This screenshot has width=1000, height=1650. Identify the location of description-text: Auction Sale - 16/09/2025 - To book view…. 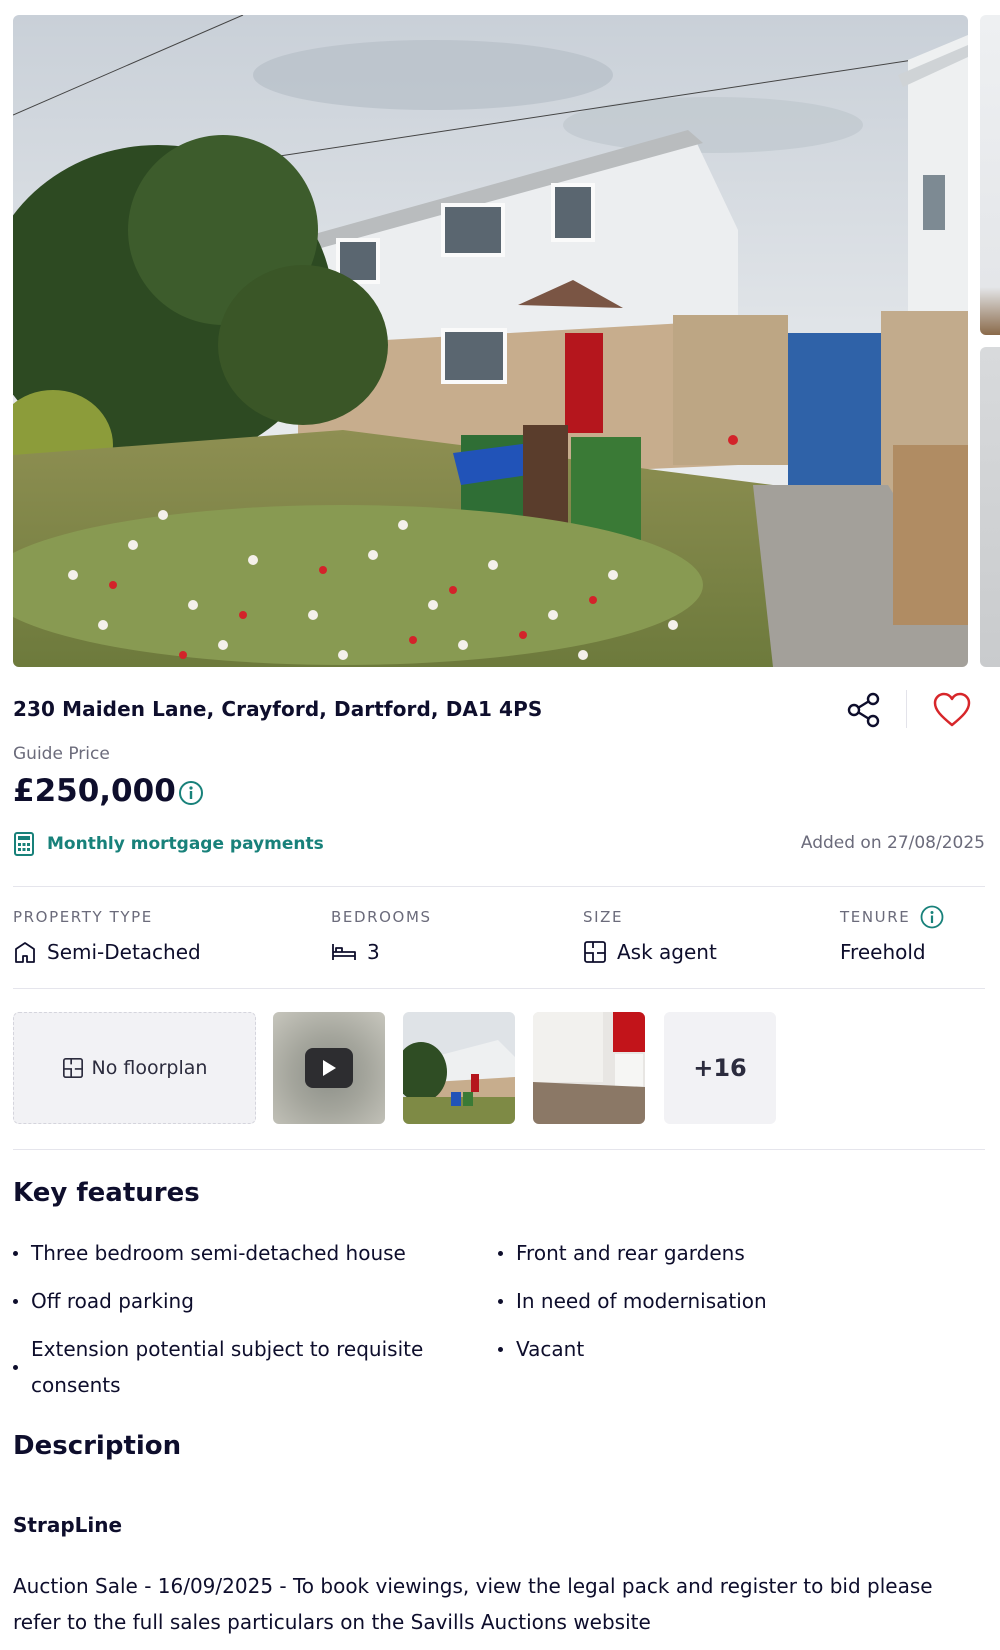
(473, 1604).